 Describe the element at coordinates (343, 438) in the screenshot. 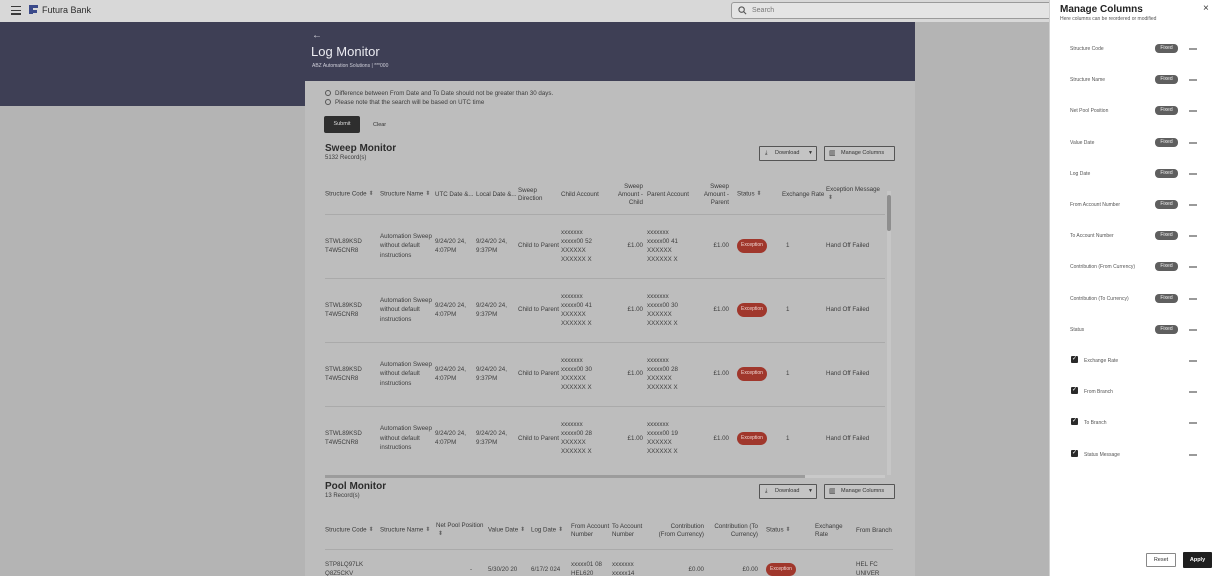

I see `cell-code: STWL89KSD T4W5CNR8` at that location.